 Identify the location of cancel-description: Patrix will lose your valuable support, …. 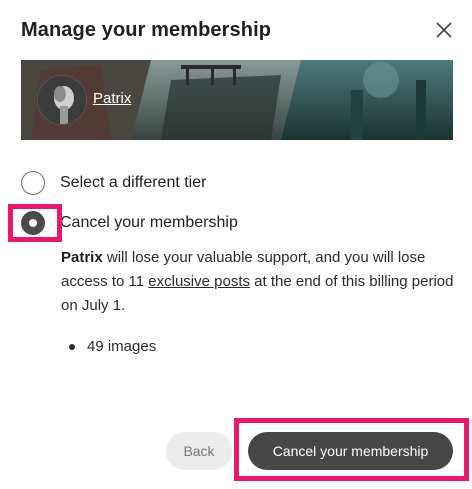
(261, 282).